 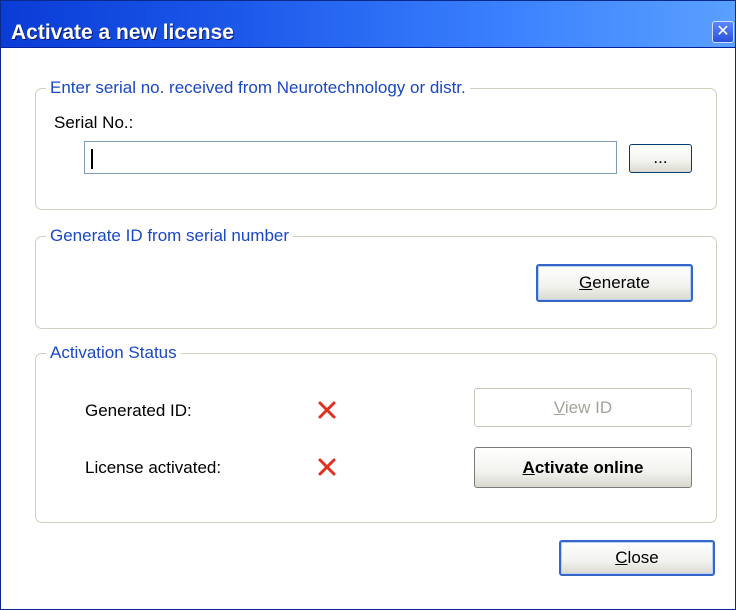 What do you see at coordinates (643, 557) in the screenshot?
I see `close-button-label: lose` at bounding box center [643, 557].